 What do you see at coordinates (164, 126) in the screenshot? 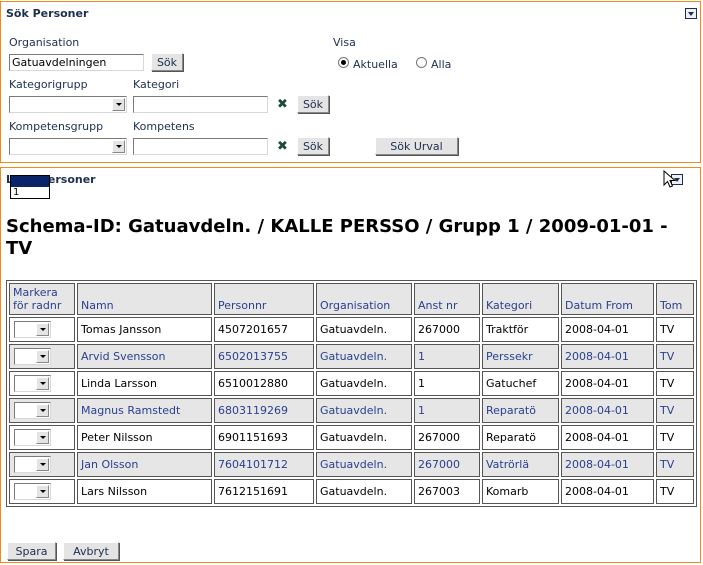
I see `competence-label: Kompetens` at bounding box center [164, 126].